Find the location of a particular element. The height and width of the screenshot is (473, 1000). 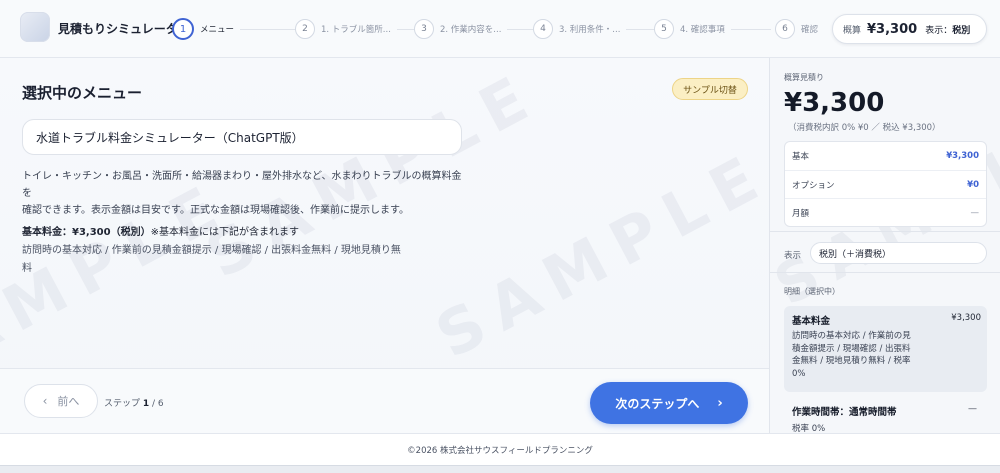

row-label: 月額 is located at coordinates (801, 213).